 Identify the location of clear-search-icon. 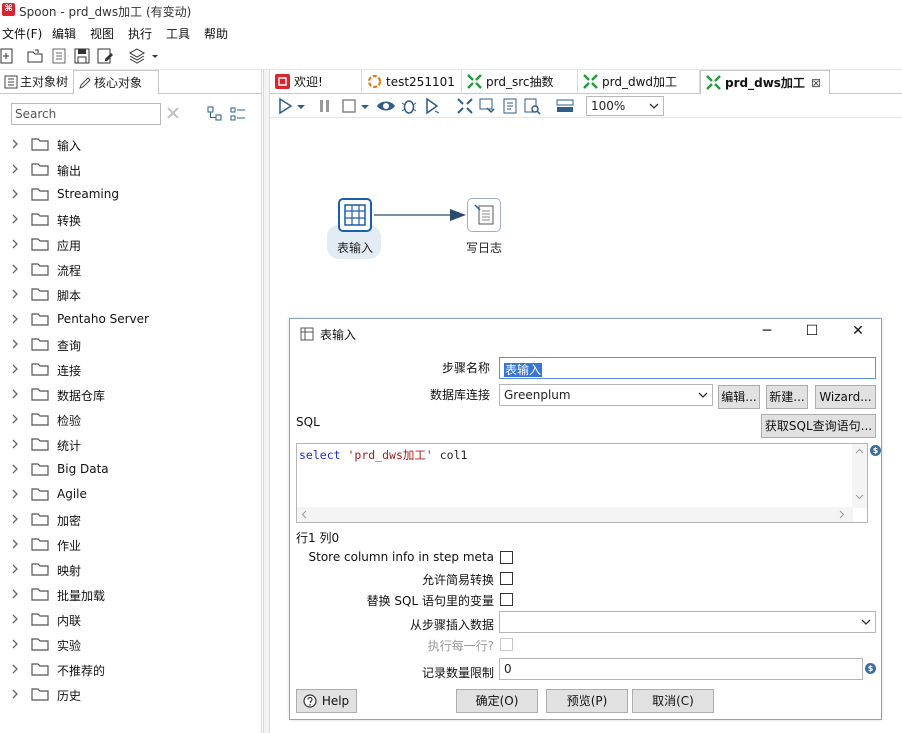
(173, 113).